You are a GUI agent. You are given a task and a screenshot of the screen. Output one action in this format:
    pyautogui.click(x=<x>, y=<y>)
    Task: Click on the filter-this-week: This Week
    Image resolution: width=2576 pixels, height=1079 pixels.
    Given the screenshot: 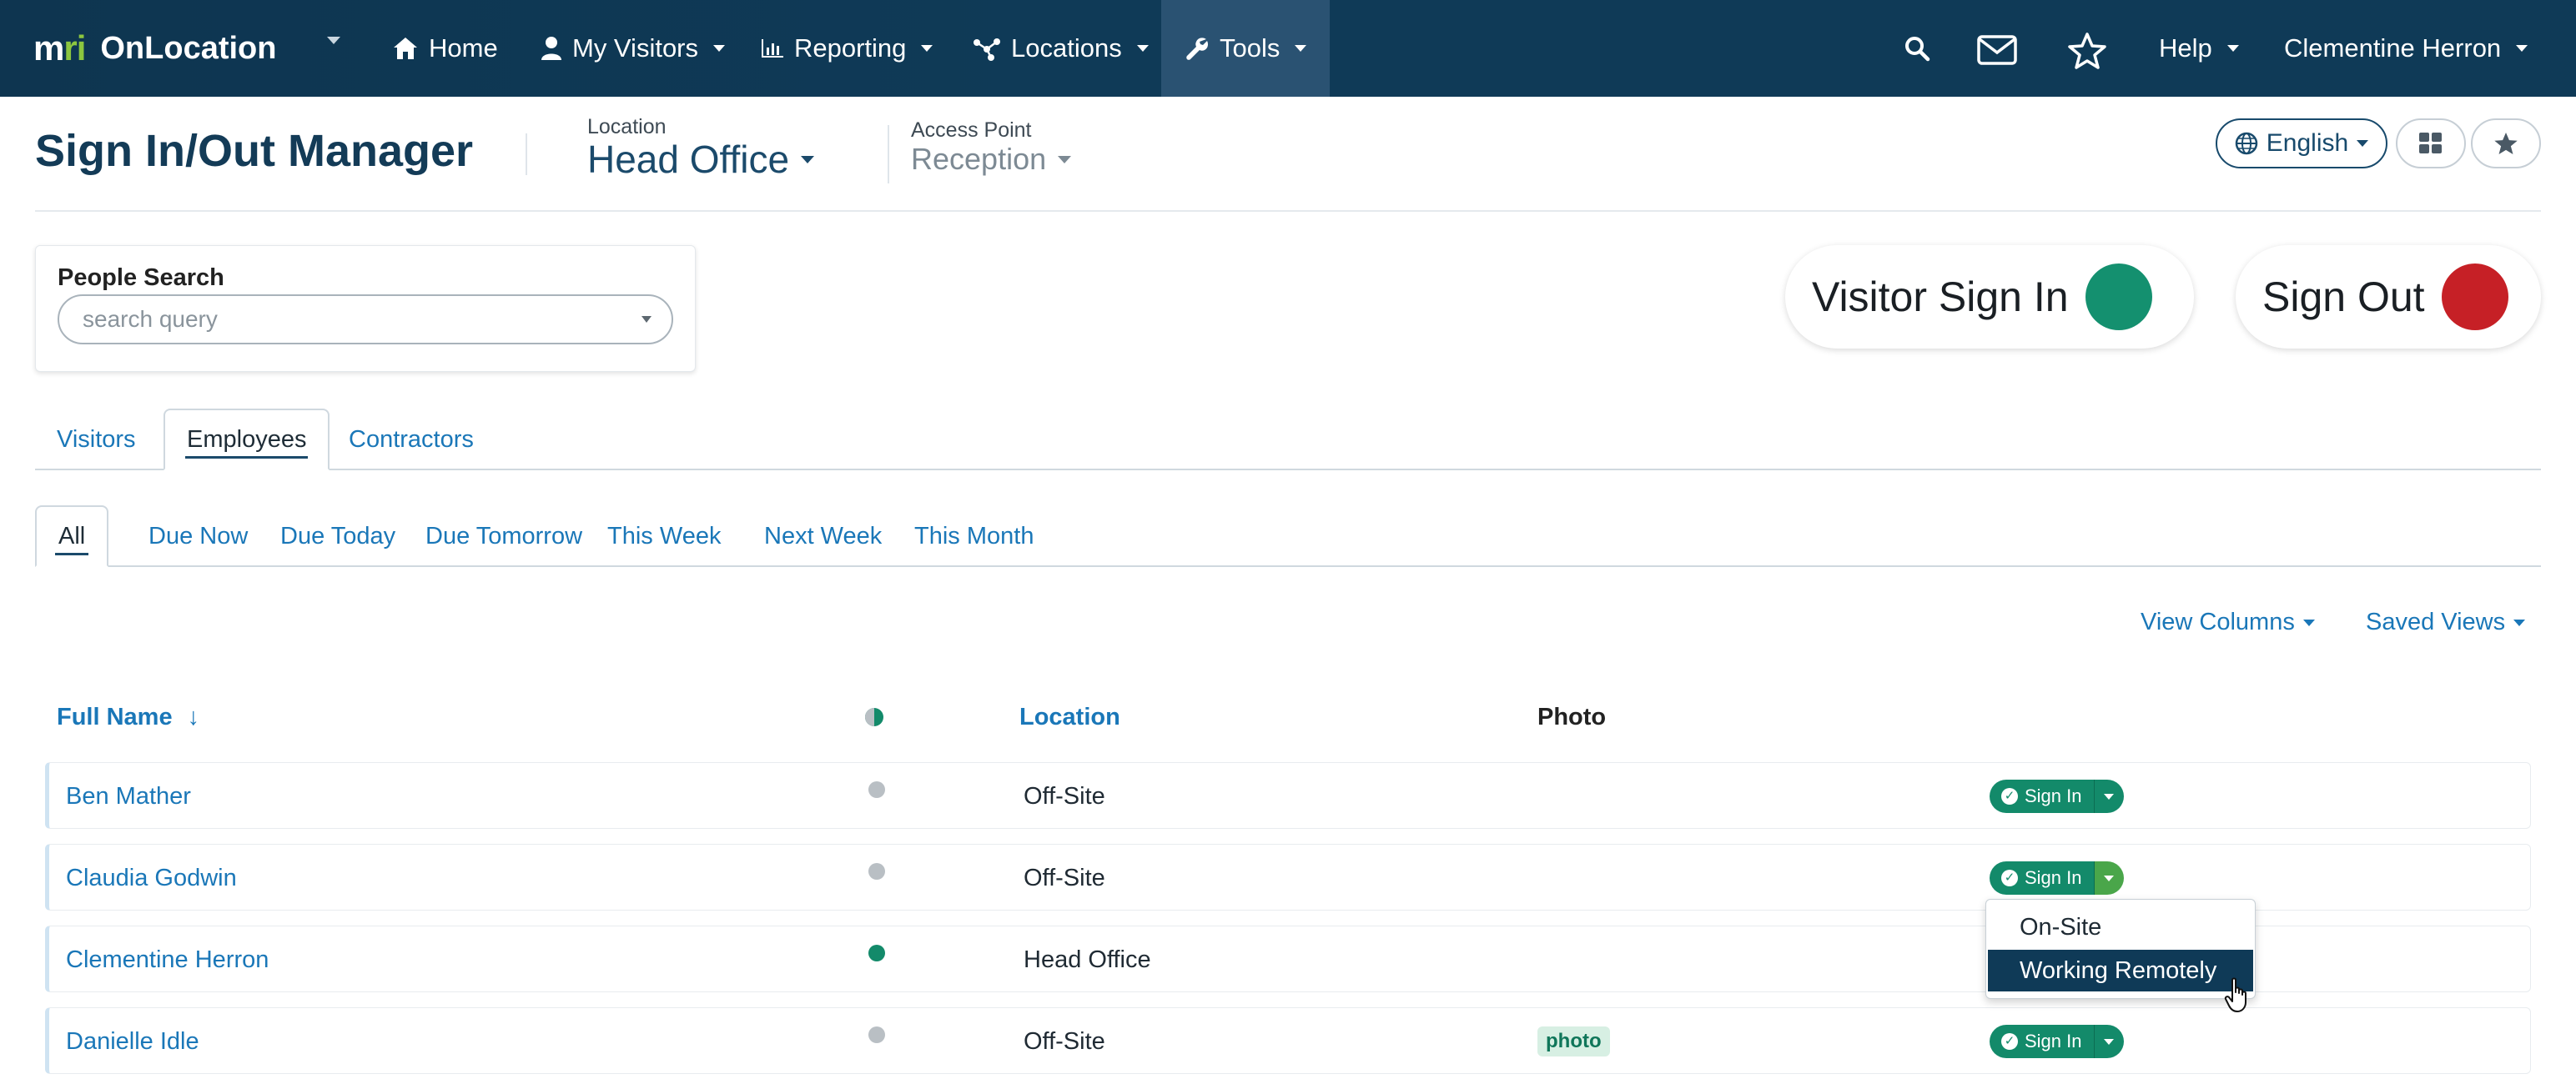 What is the action you would take?
    pyautogui.click(x=664, y=536)
    